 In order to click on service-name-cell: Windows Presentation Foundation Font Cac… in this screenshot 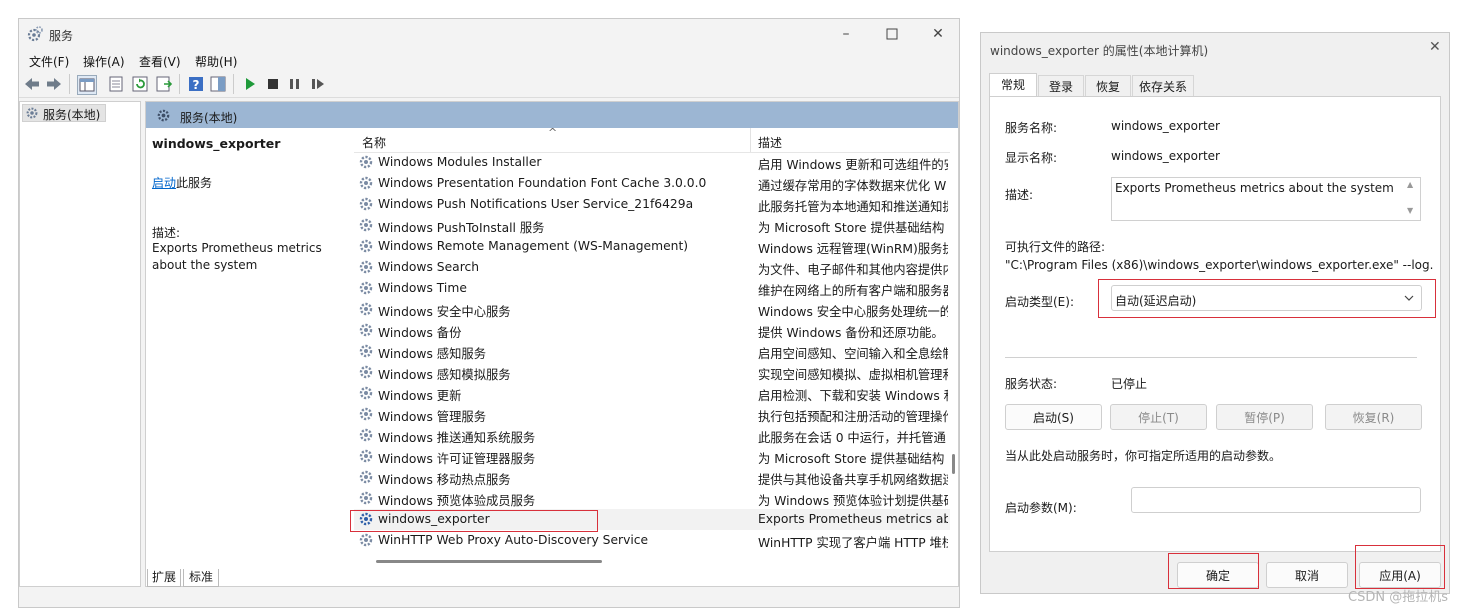, I will do `click(542, 183)`.